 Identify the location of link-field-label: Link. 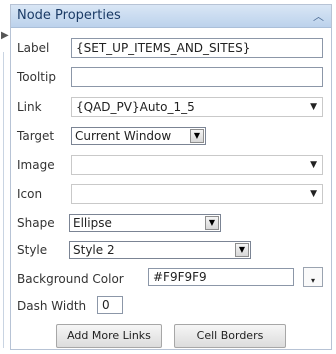
(29, 107).